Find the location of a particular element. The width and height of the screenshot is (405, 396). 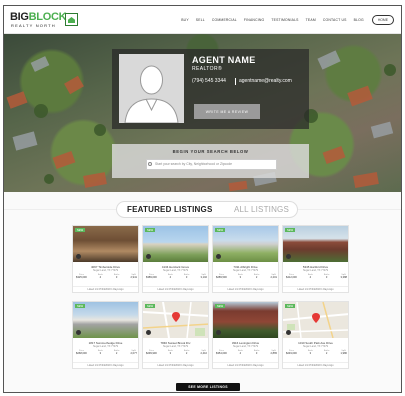

agent-avatar is located at coordinates (151, 88).